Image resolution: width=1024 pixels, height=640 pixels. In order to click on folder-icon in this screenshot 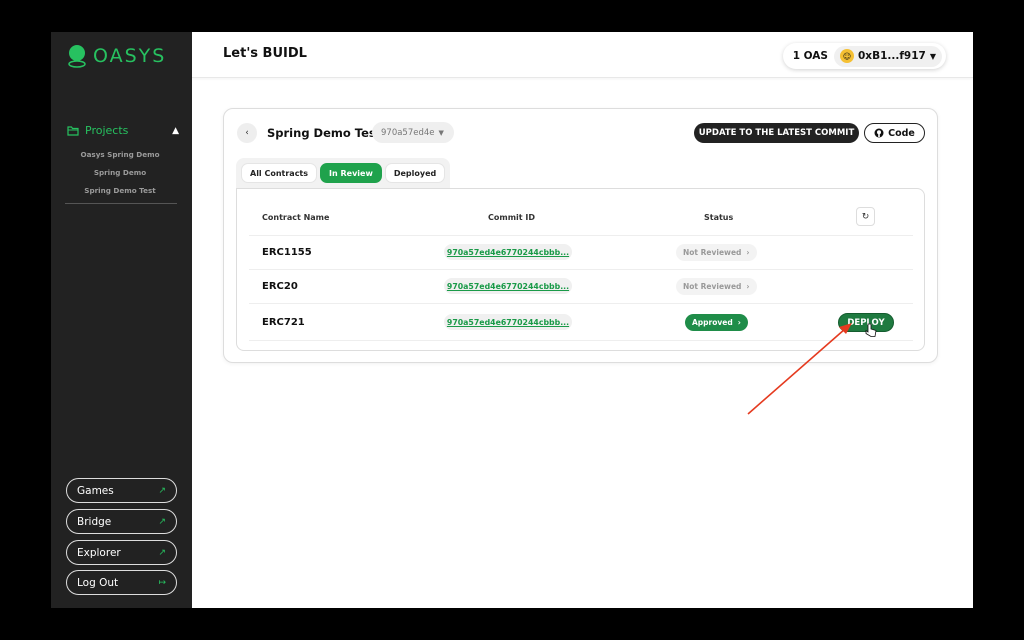, I will do `click(73, 131)`.